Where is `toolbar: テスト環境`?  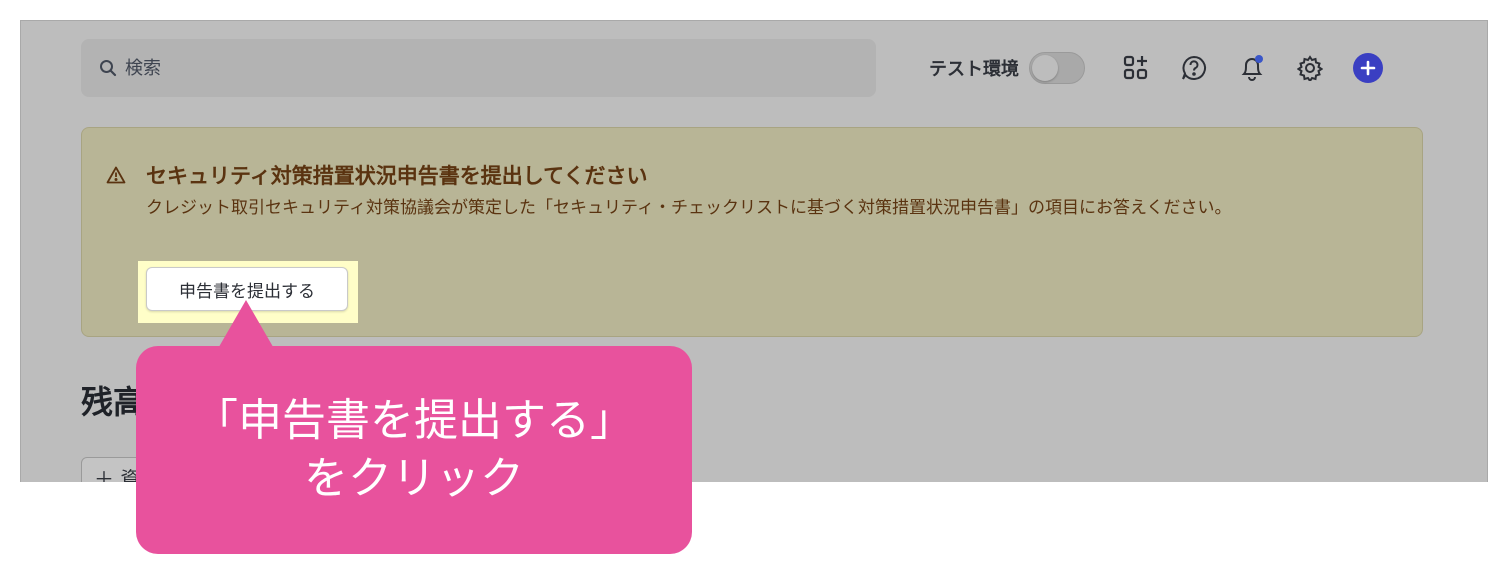
toolbar: テスト環境 is located at coordinates (1156, 68).